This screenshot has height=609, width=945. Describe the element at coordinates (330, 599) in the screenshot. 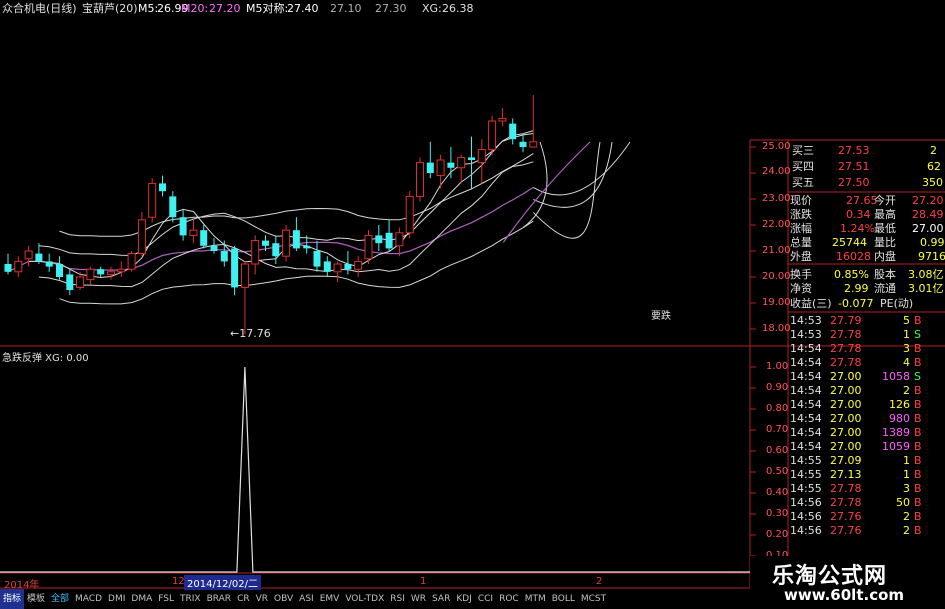

I see `tab-13: EMV` at that location.